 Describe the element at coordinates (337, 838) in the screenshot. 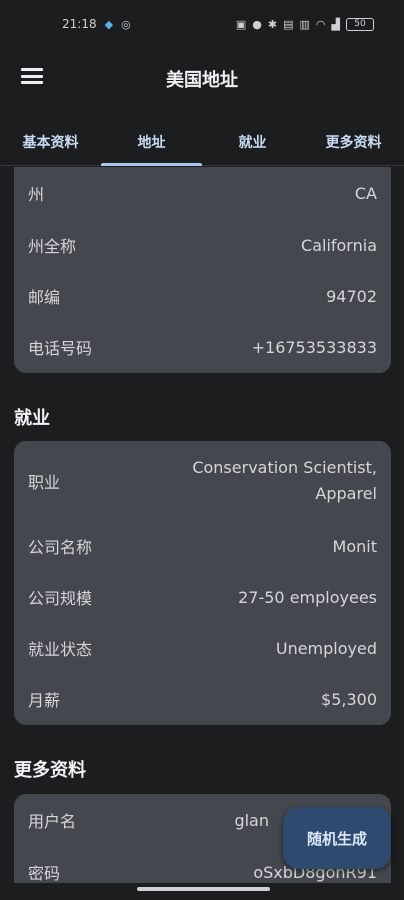

I see `random-generate-button: 随机生成` at that location.